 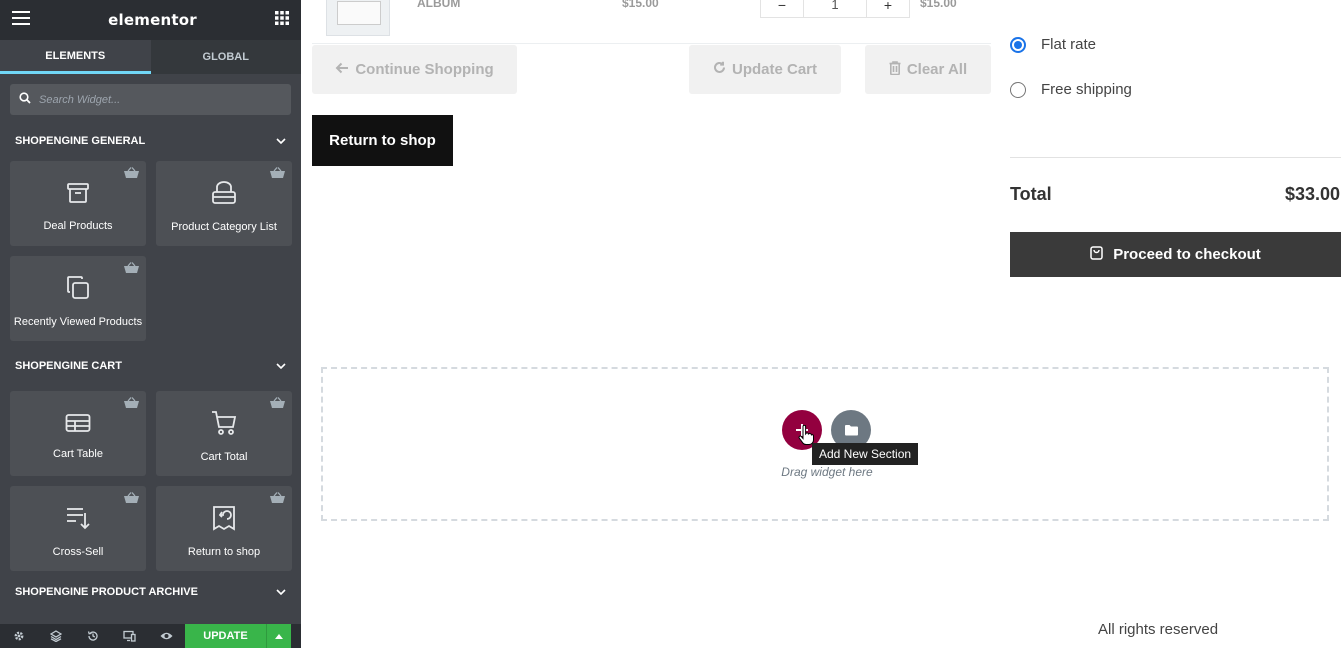 I want to click on category-shopengine-cart: SHOPENGINE CART, so click(x=150, y=366).